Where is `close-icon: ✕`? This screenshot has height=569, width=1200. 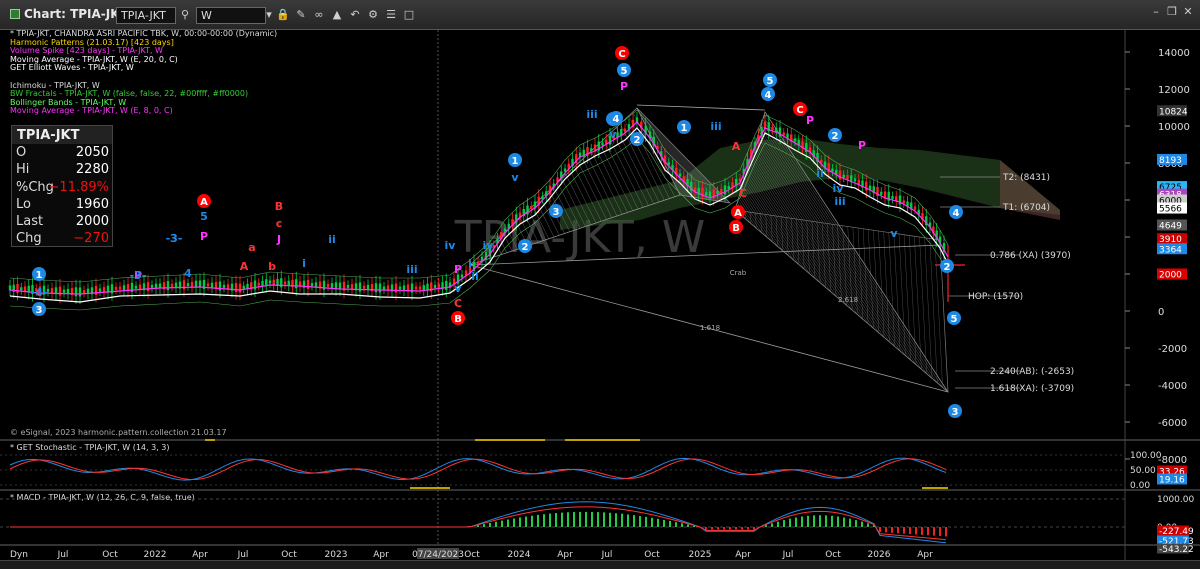
close-icon: ✕ is located at coordinates (1188, 12).